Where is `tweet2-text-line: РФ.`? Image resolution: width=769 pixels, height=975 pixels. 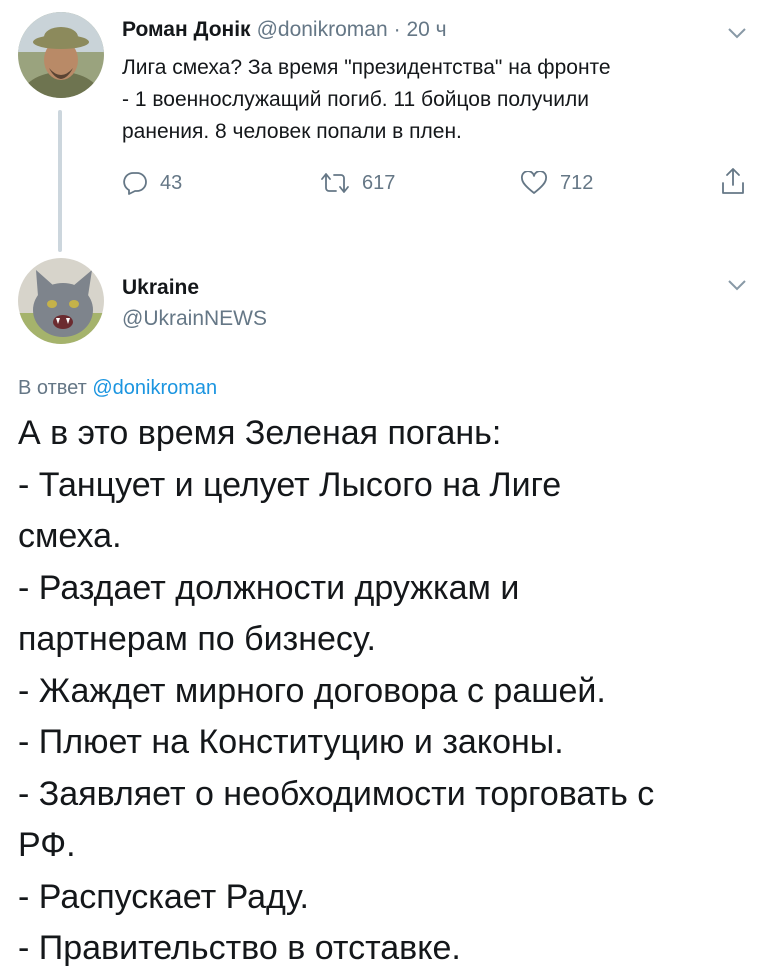
tweet2-text-line: РФ. is located at coordinates (47, 845).